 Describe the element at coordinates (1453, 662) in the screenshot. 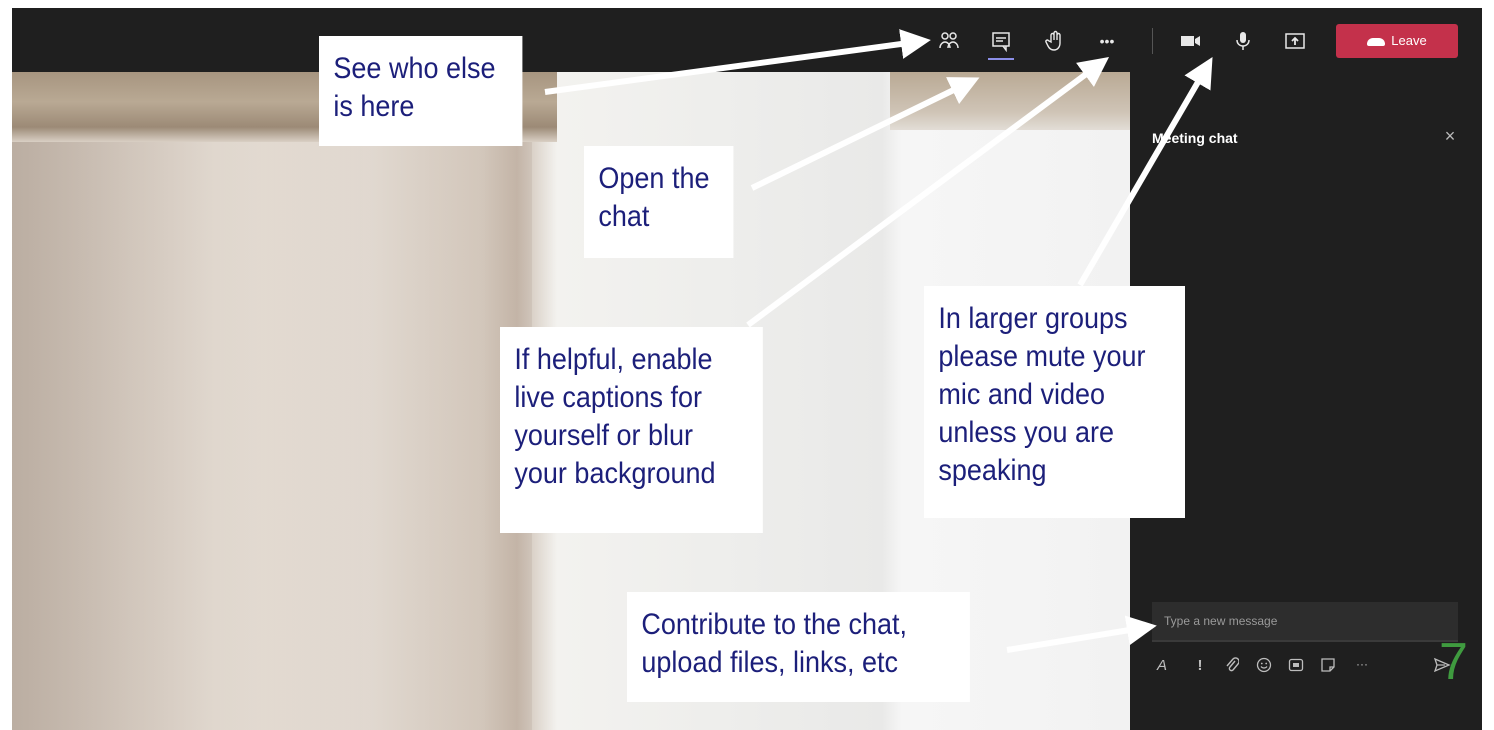

I see `page-number: 7` at that location.